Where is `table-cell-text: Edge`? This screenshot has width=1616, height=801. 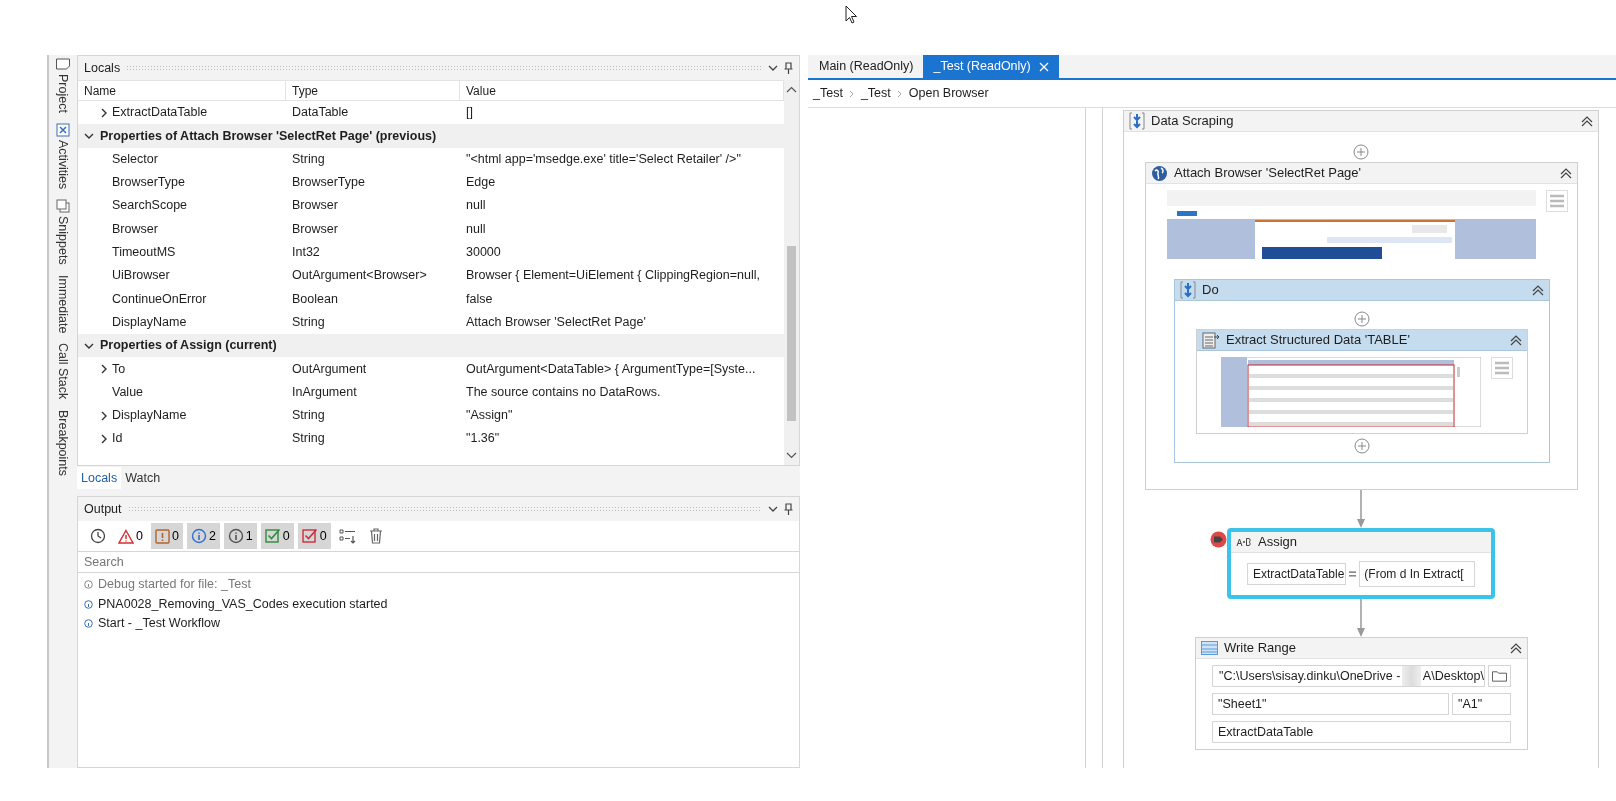
table-cell-text: Edge is located at coordinates (481, 183).